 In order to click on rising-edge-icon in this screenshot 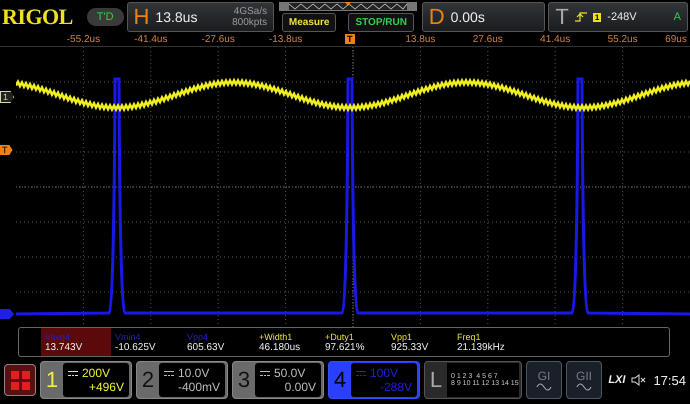, I will do `click(580, 17)`.